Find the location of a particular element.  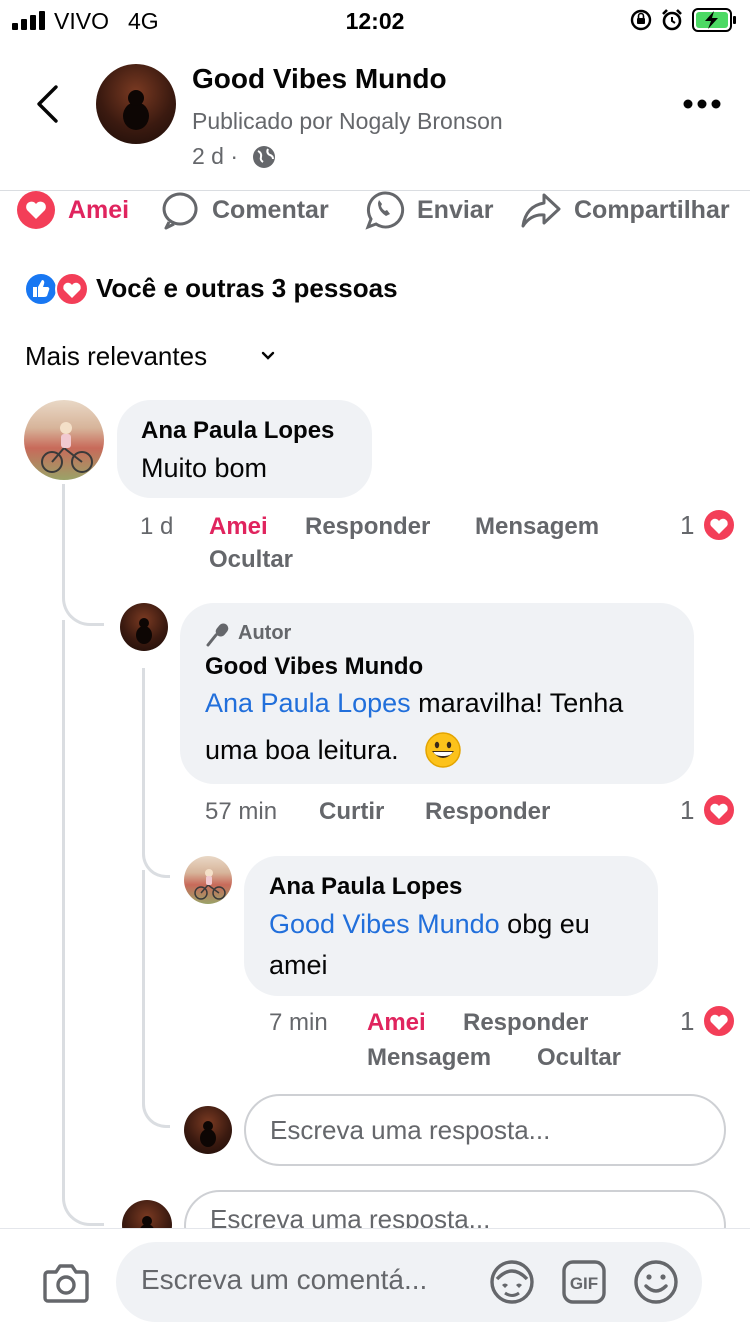

battery-charging-icon is located at coordinates (714, 20).